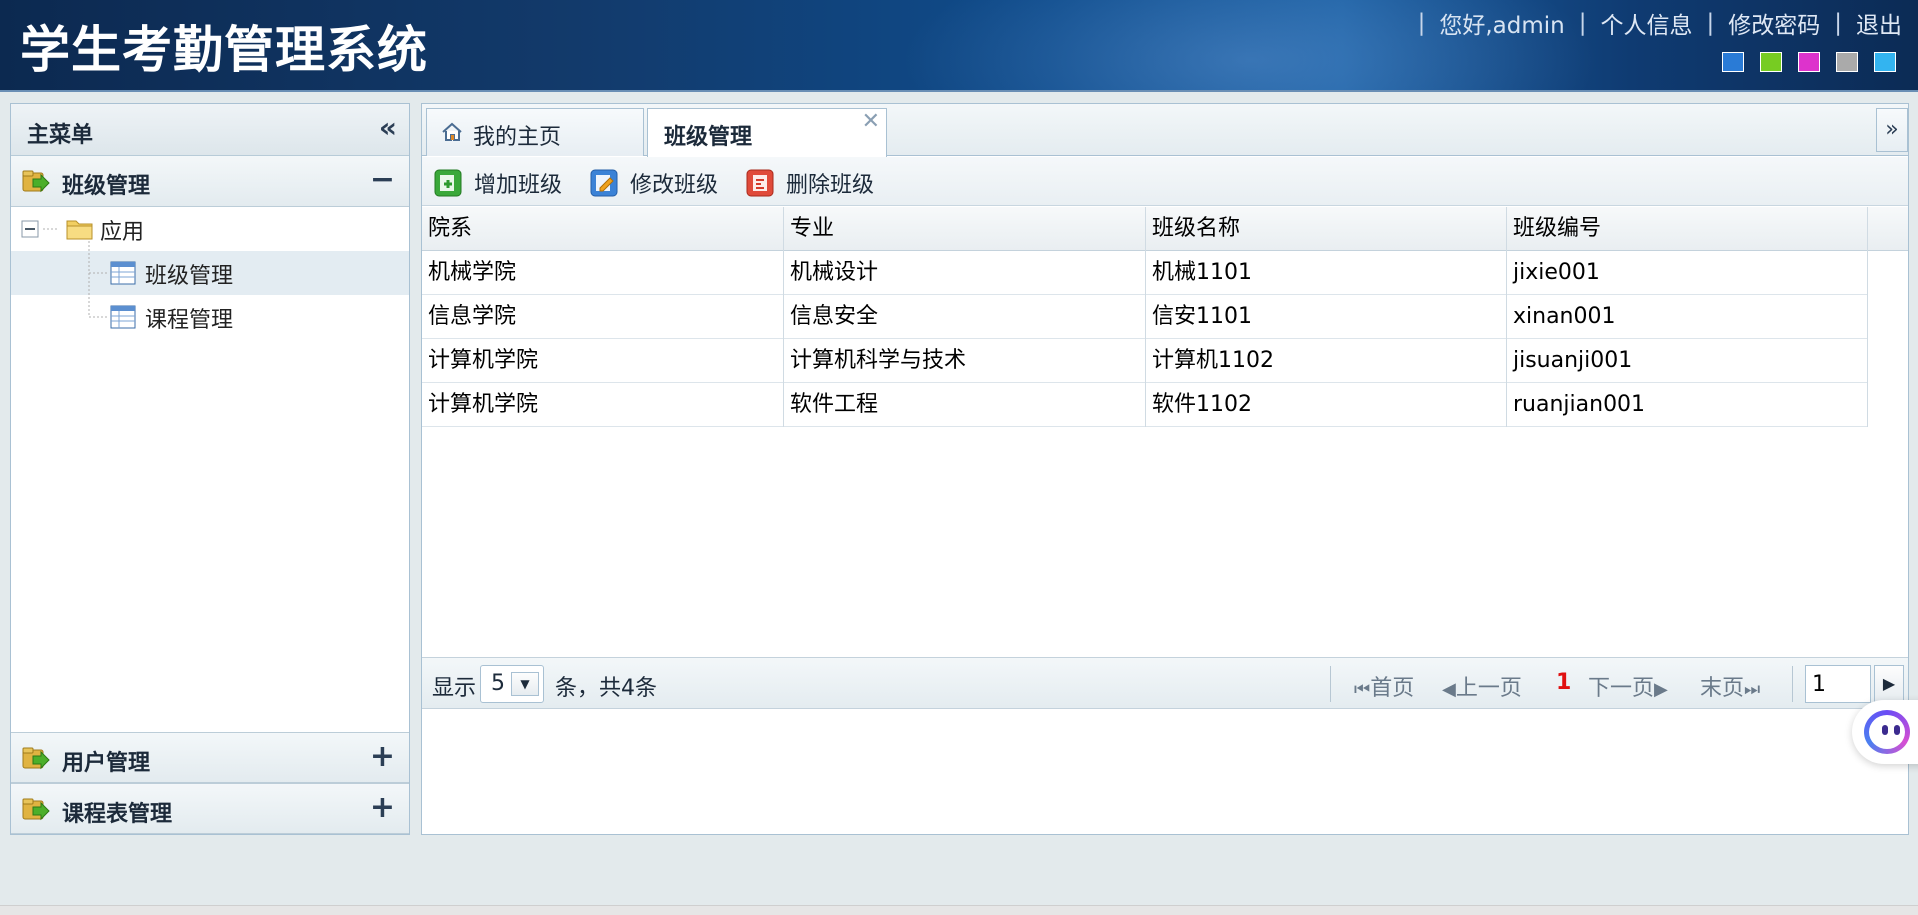  I want to click on cell-major: 信息安全, so click(965, 317).